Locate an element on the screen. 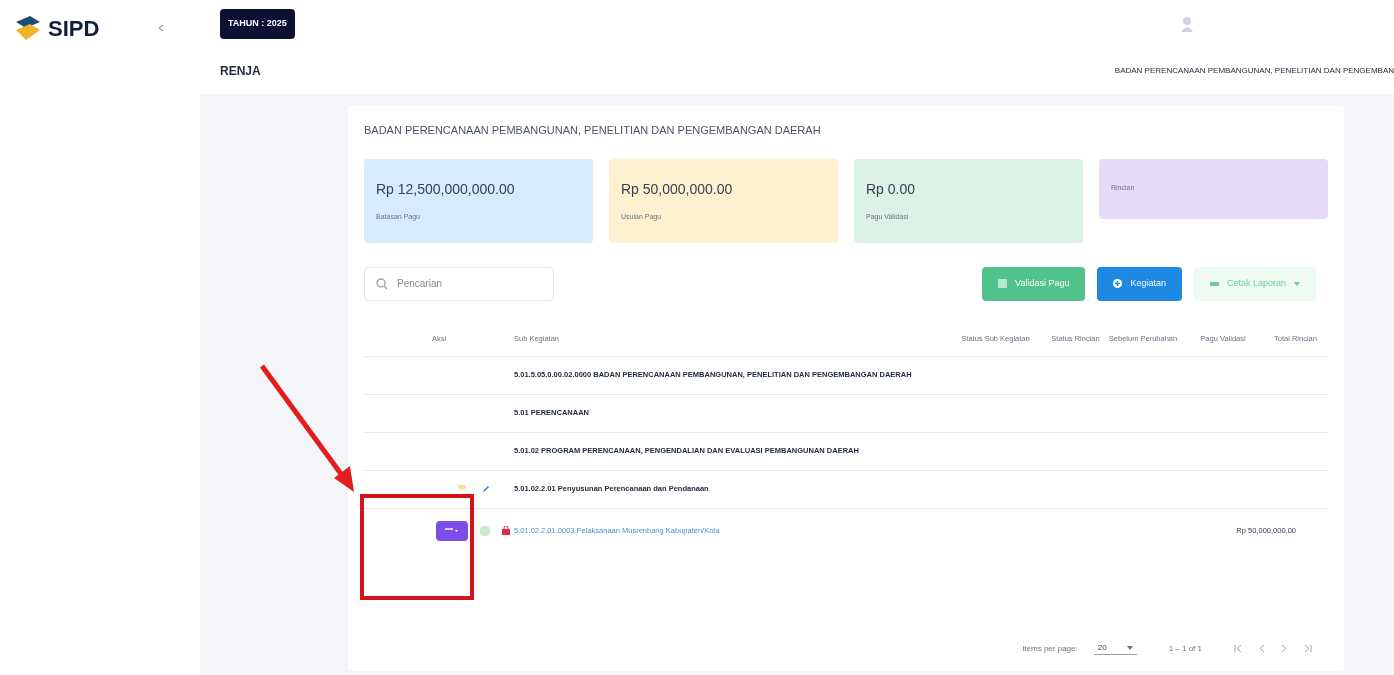 This screenshot has width=1394, height=675. summary-value: Rp 0.00 is located at coordinates (891, 189).